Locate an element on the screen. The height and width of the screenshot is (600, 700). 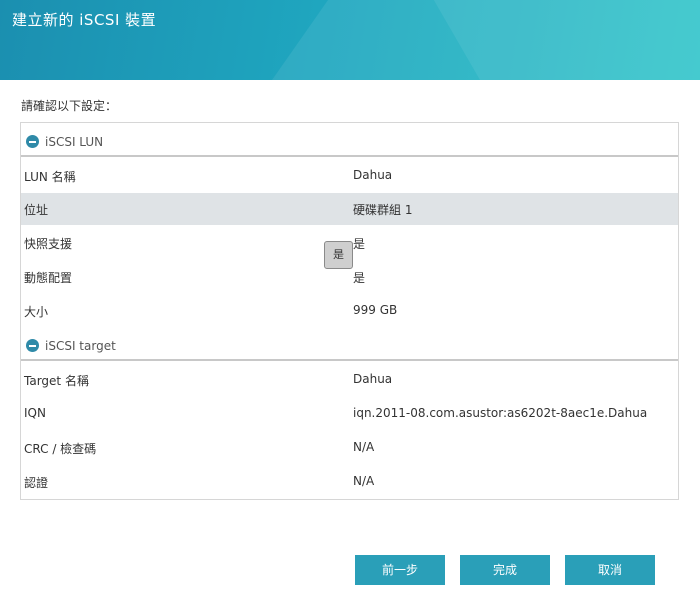
table-row: LUN 名稱 Dahua is located at coordinates (349, 176).